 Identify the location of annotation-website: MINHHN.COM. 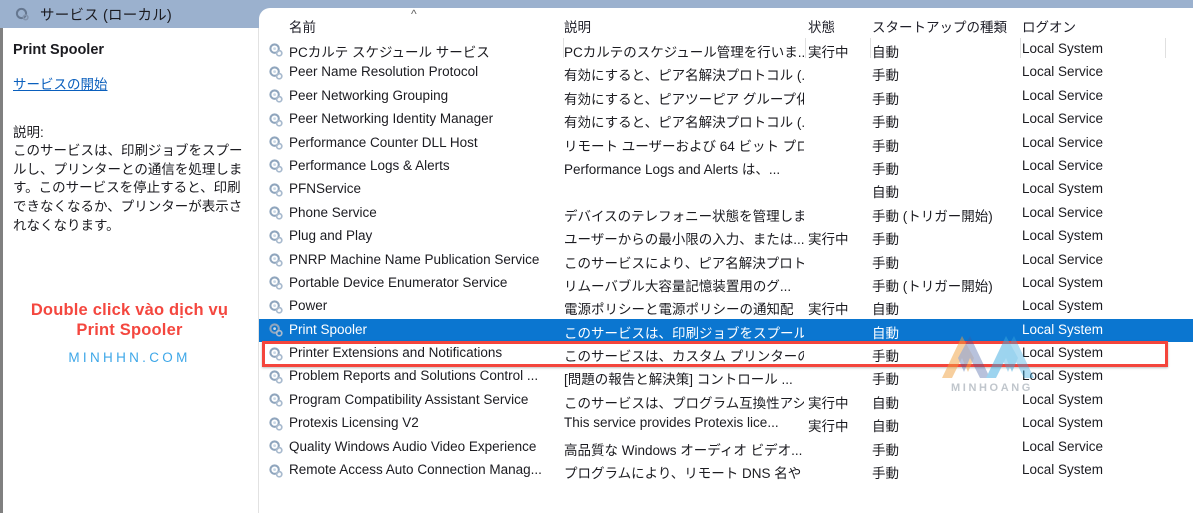
(129, 358).